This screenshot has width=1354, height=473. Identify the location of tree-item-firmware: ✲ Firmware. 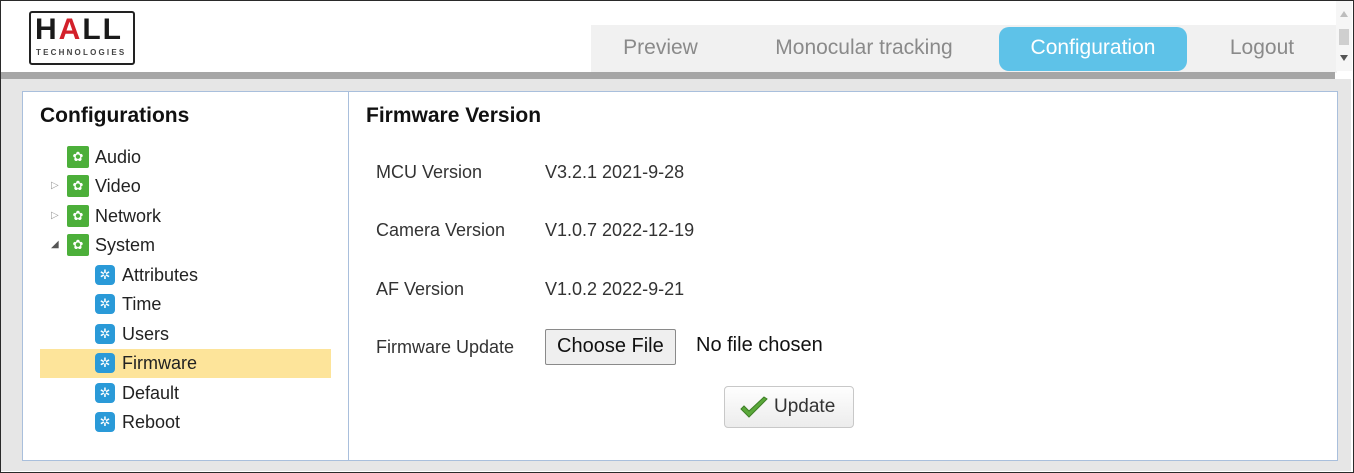
(185, 363).